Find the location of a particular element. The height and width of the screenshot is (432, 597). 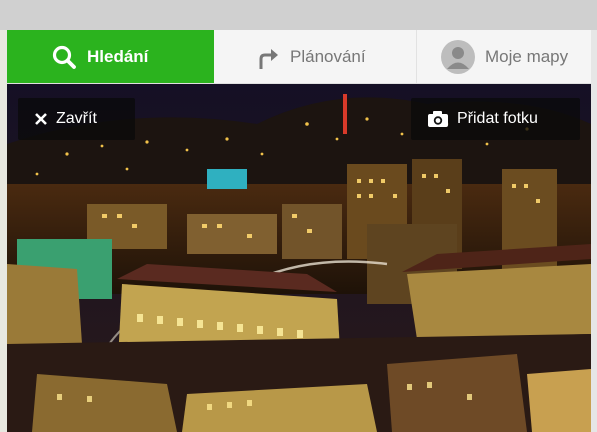

add-photo-button: Přidat fotku is located at coordinates (495, 119).